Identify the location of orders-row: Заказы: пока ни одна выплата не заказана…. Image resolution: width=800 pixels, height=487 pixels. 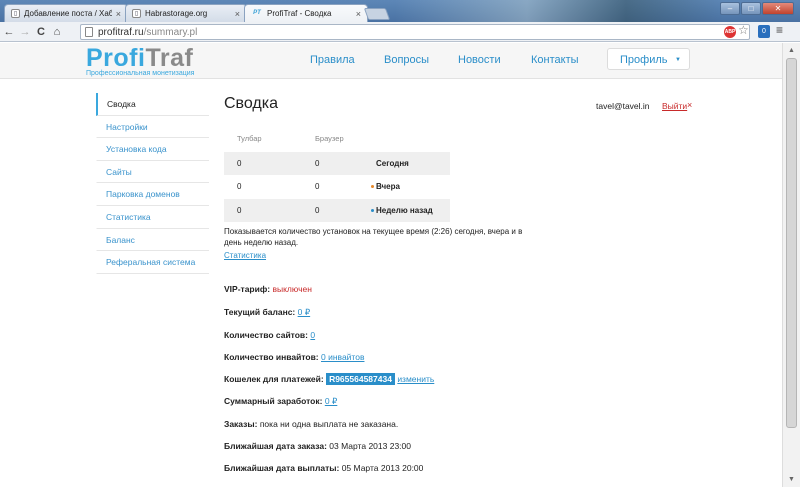
(311, 424).